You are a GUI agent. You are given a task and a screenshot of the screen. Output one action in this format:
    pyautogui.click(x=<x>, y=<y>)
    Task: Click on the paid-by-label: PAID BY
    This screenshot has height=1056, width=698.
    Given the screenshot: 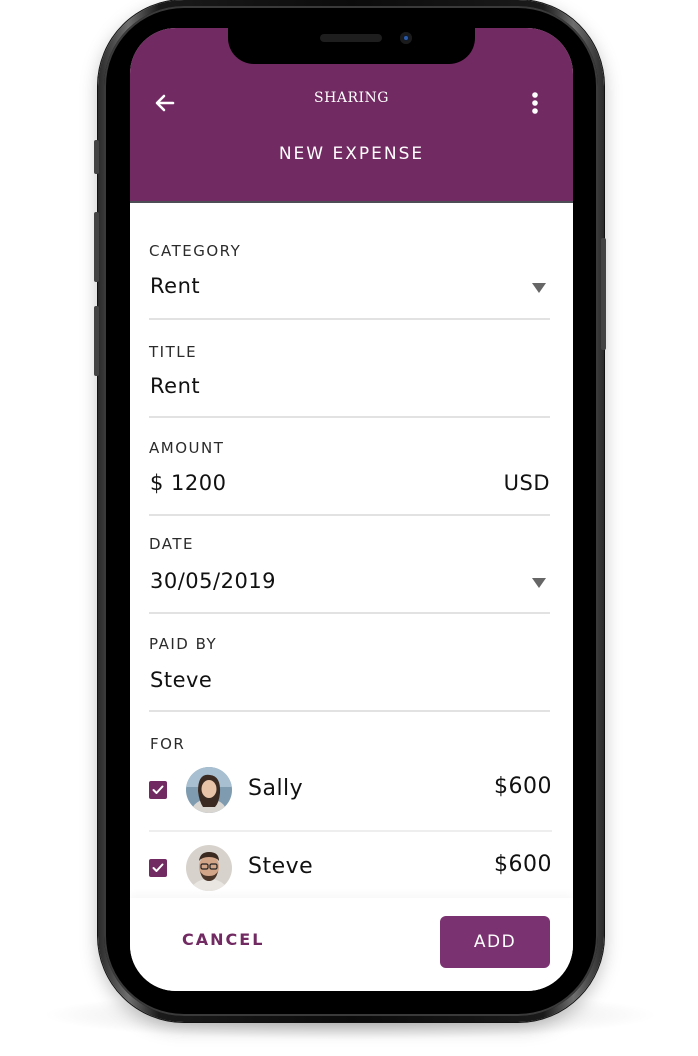 What is the action you would take?
    pyautogui.click(x=183, y=644)
    